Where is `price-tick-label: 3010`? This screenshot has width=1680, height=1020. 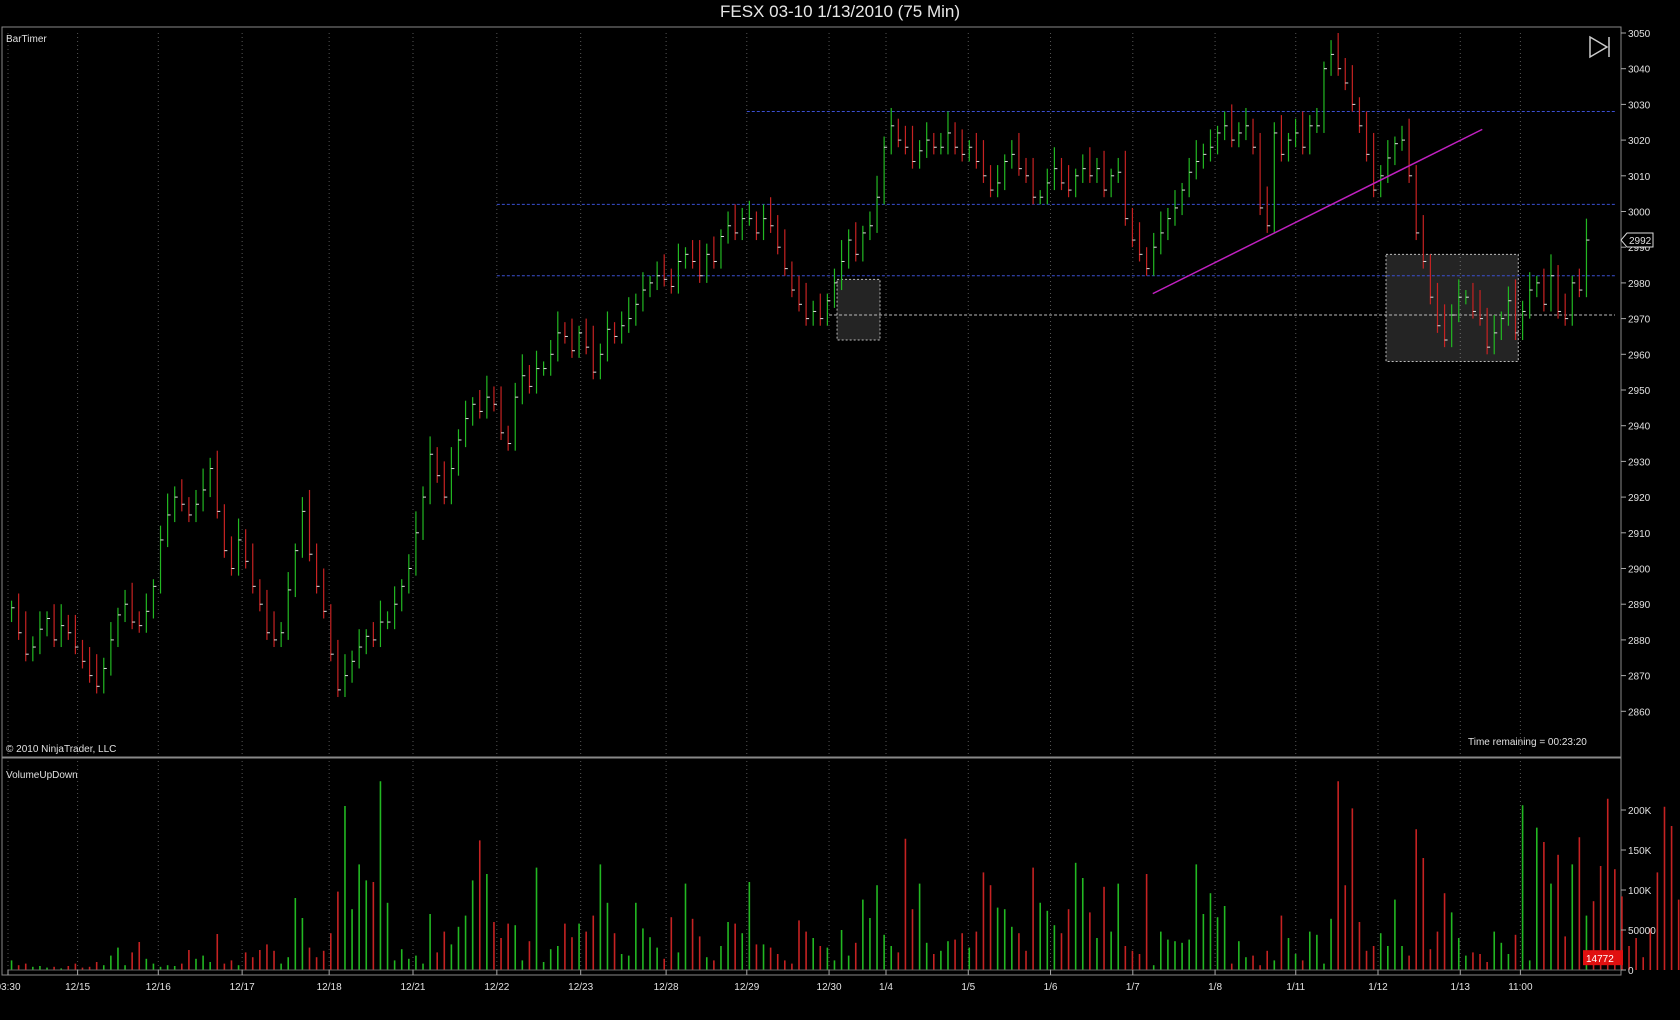 price-tick-label: 3010 is located at coordinates (1639, 177).